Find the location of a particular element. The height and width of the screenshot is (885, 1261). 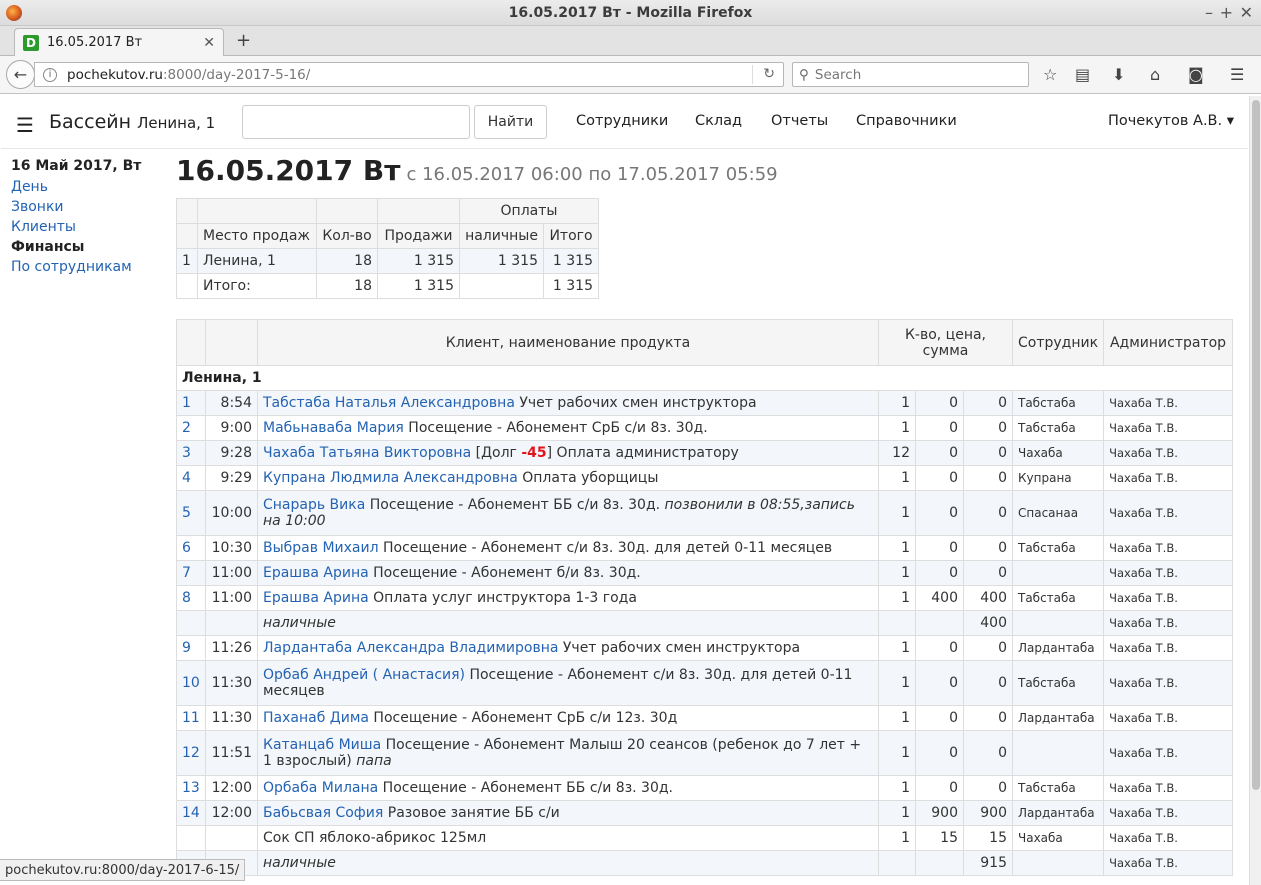

page-scrollbar is located at coordinates (1255, 490).